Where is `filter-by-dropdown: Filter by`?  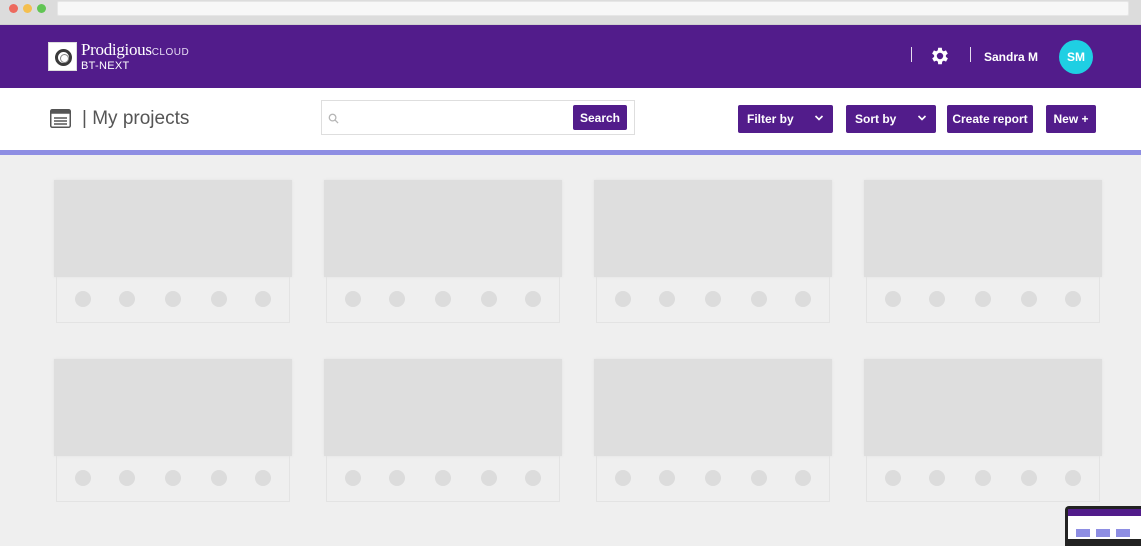
filter-by-dropdown: Filter by is located at coordinates (785, 119).